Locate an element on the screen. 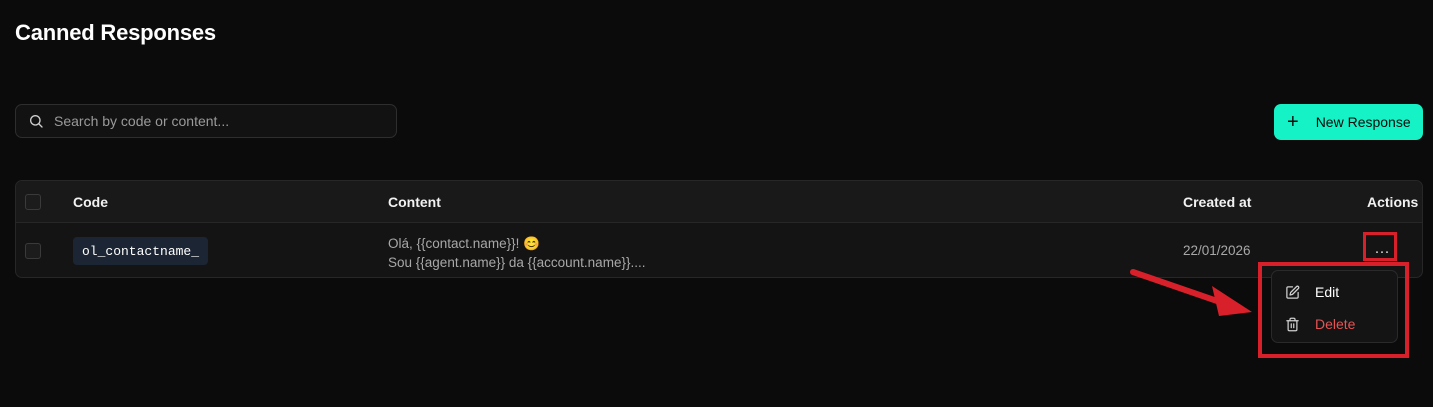 This screenshot has height=407, width=1433. annotation-arrow is located at coordinates (1191, 292).